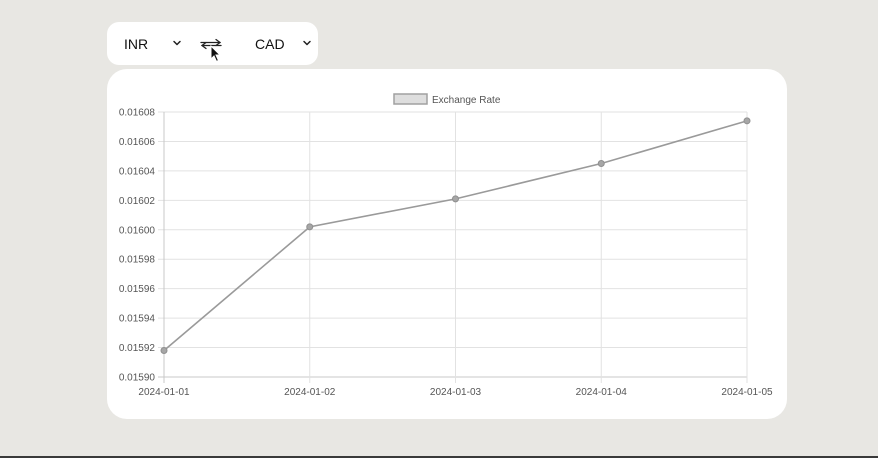  I want to click on from-currency-select: INR, so click(154, 43).